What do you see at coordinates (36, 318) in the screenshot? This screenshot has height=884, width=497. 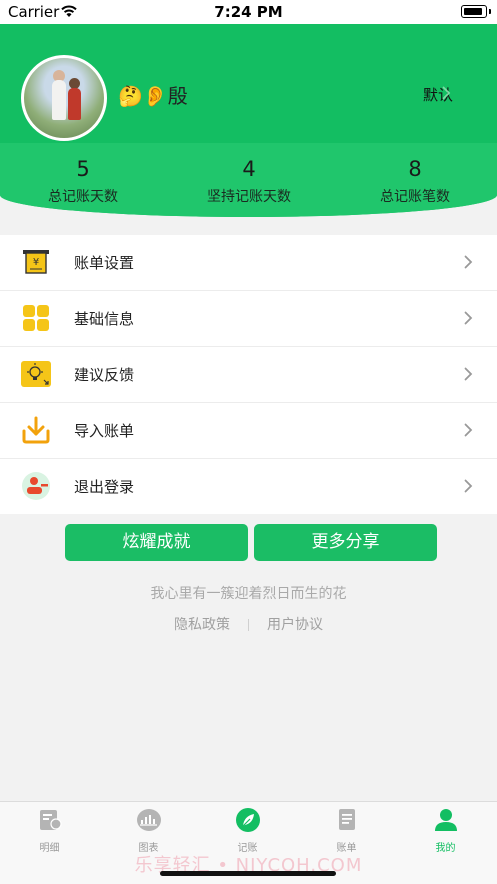 I see `grid-icon` at bounding box center [36, 318].